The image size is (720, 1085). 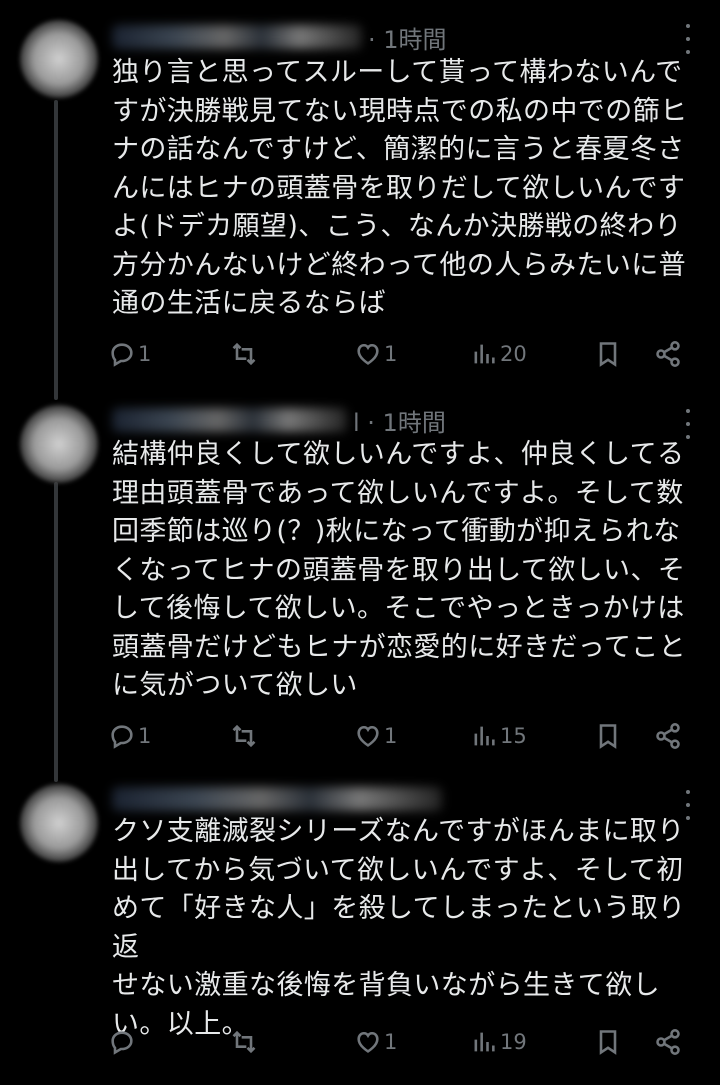 I want to click on tweet-text-line: 独り言と思ってスルーして貰って構わないんで, so click(x=397, y=72).